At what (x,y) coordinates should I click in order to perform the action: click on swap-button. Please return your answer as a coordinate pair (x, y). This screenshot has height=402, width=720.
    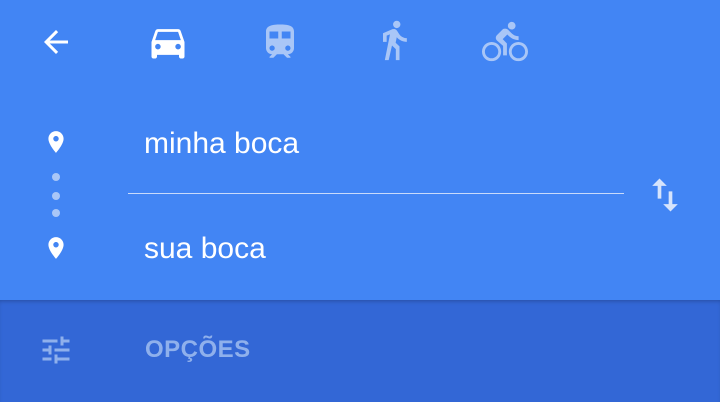
    Looking at the image, I should click on (665, 195).